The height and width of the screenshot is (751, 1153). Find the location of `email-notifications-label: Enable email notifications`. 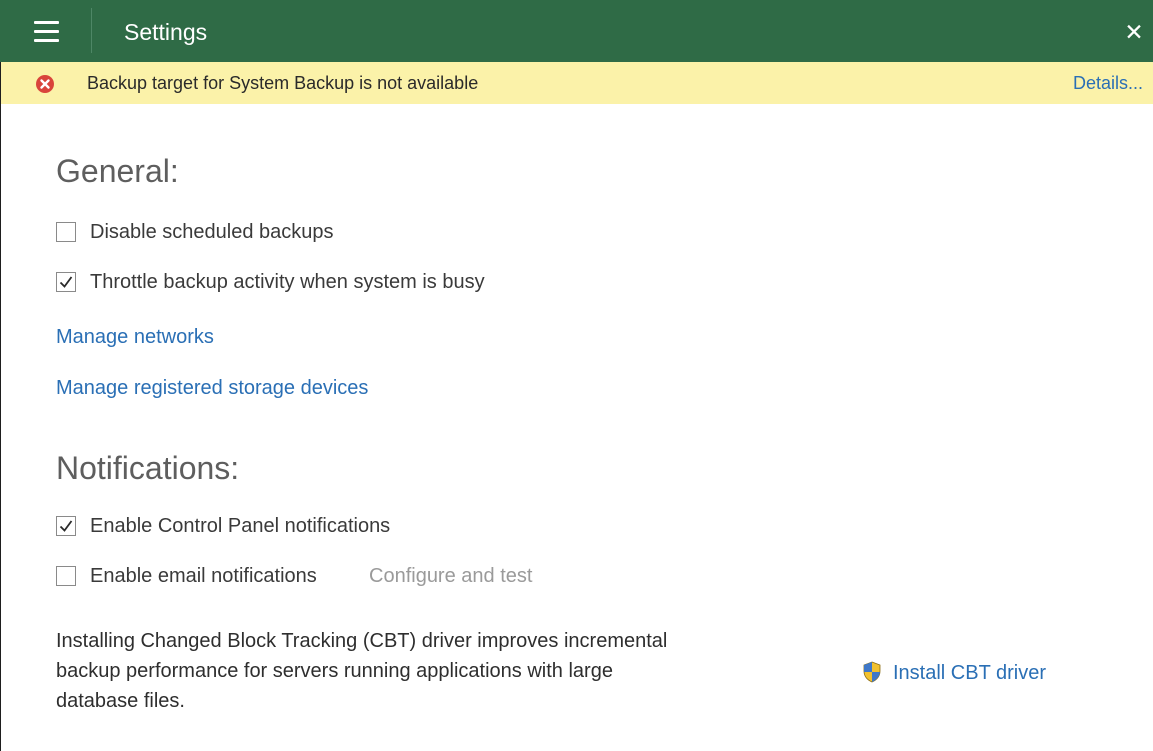

email-notifications-label: Enable email notifications is located at coordinates (203, 576).